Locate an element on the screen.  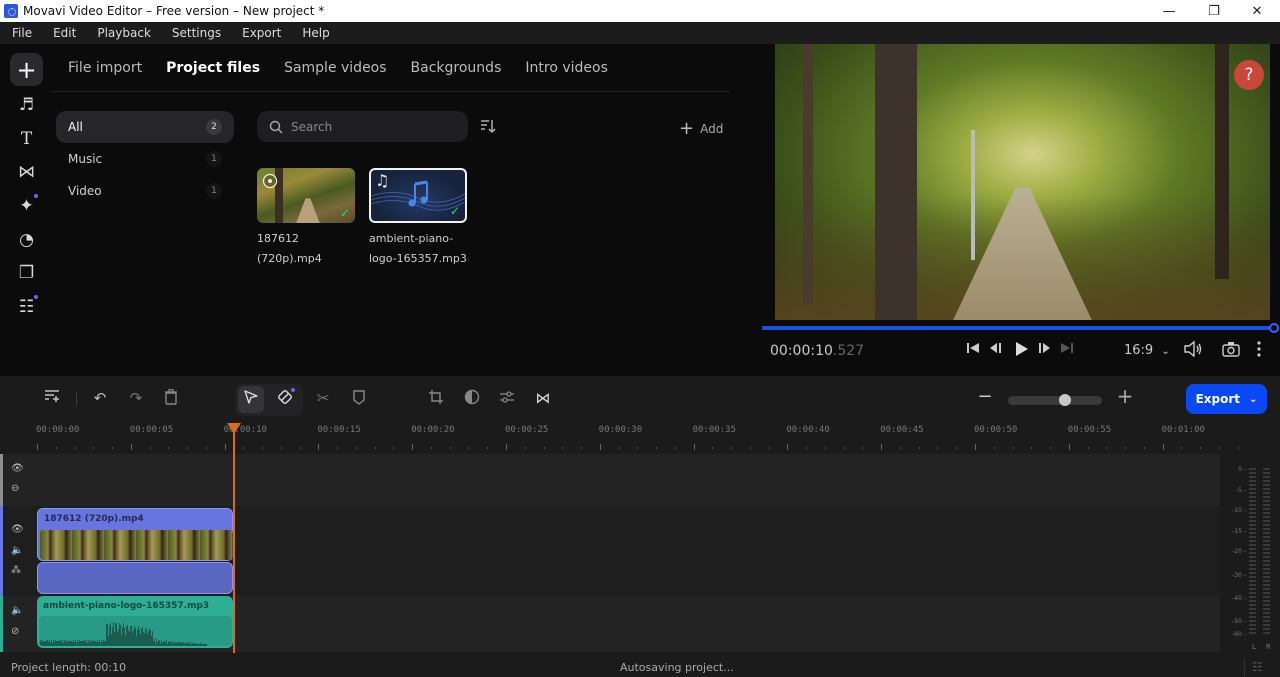
next-frame-icon is located at coordinates (1044, 348).